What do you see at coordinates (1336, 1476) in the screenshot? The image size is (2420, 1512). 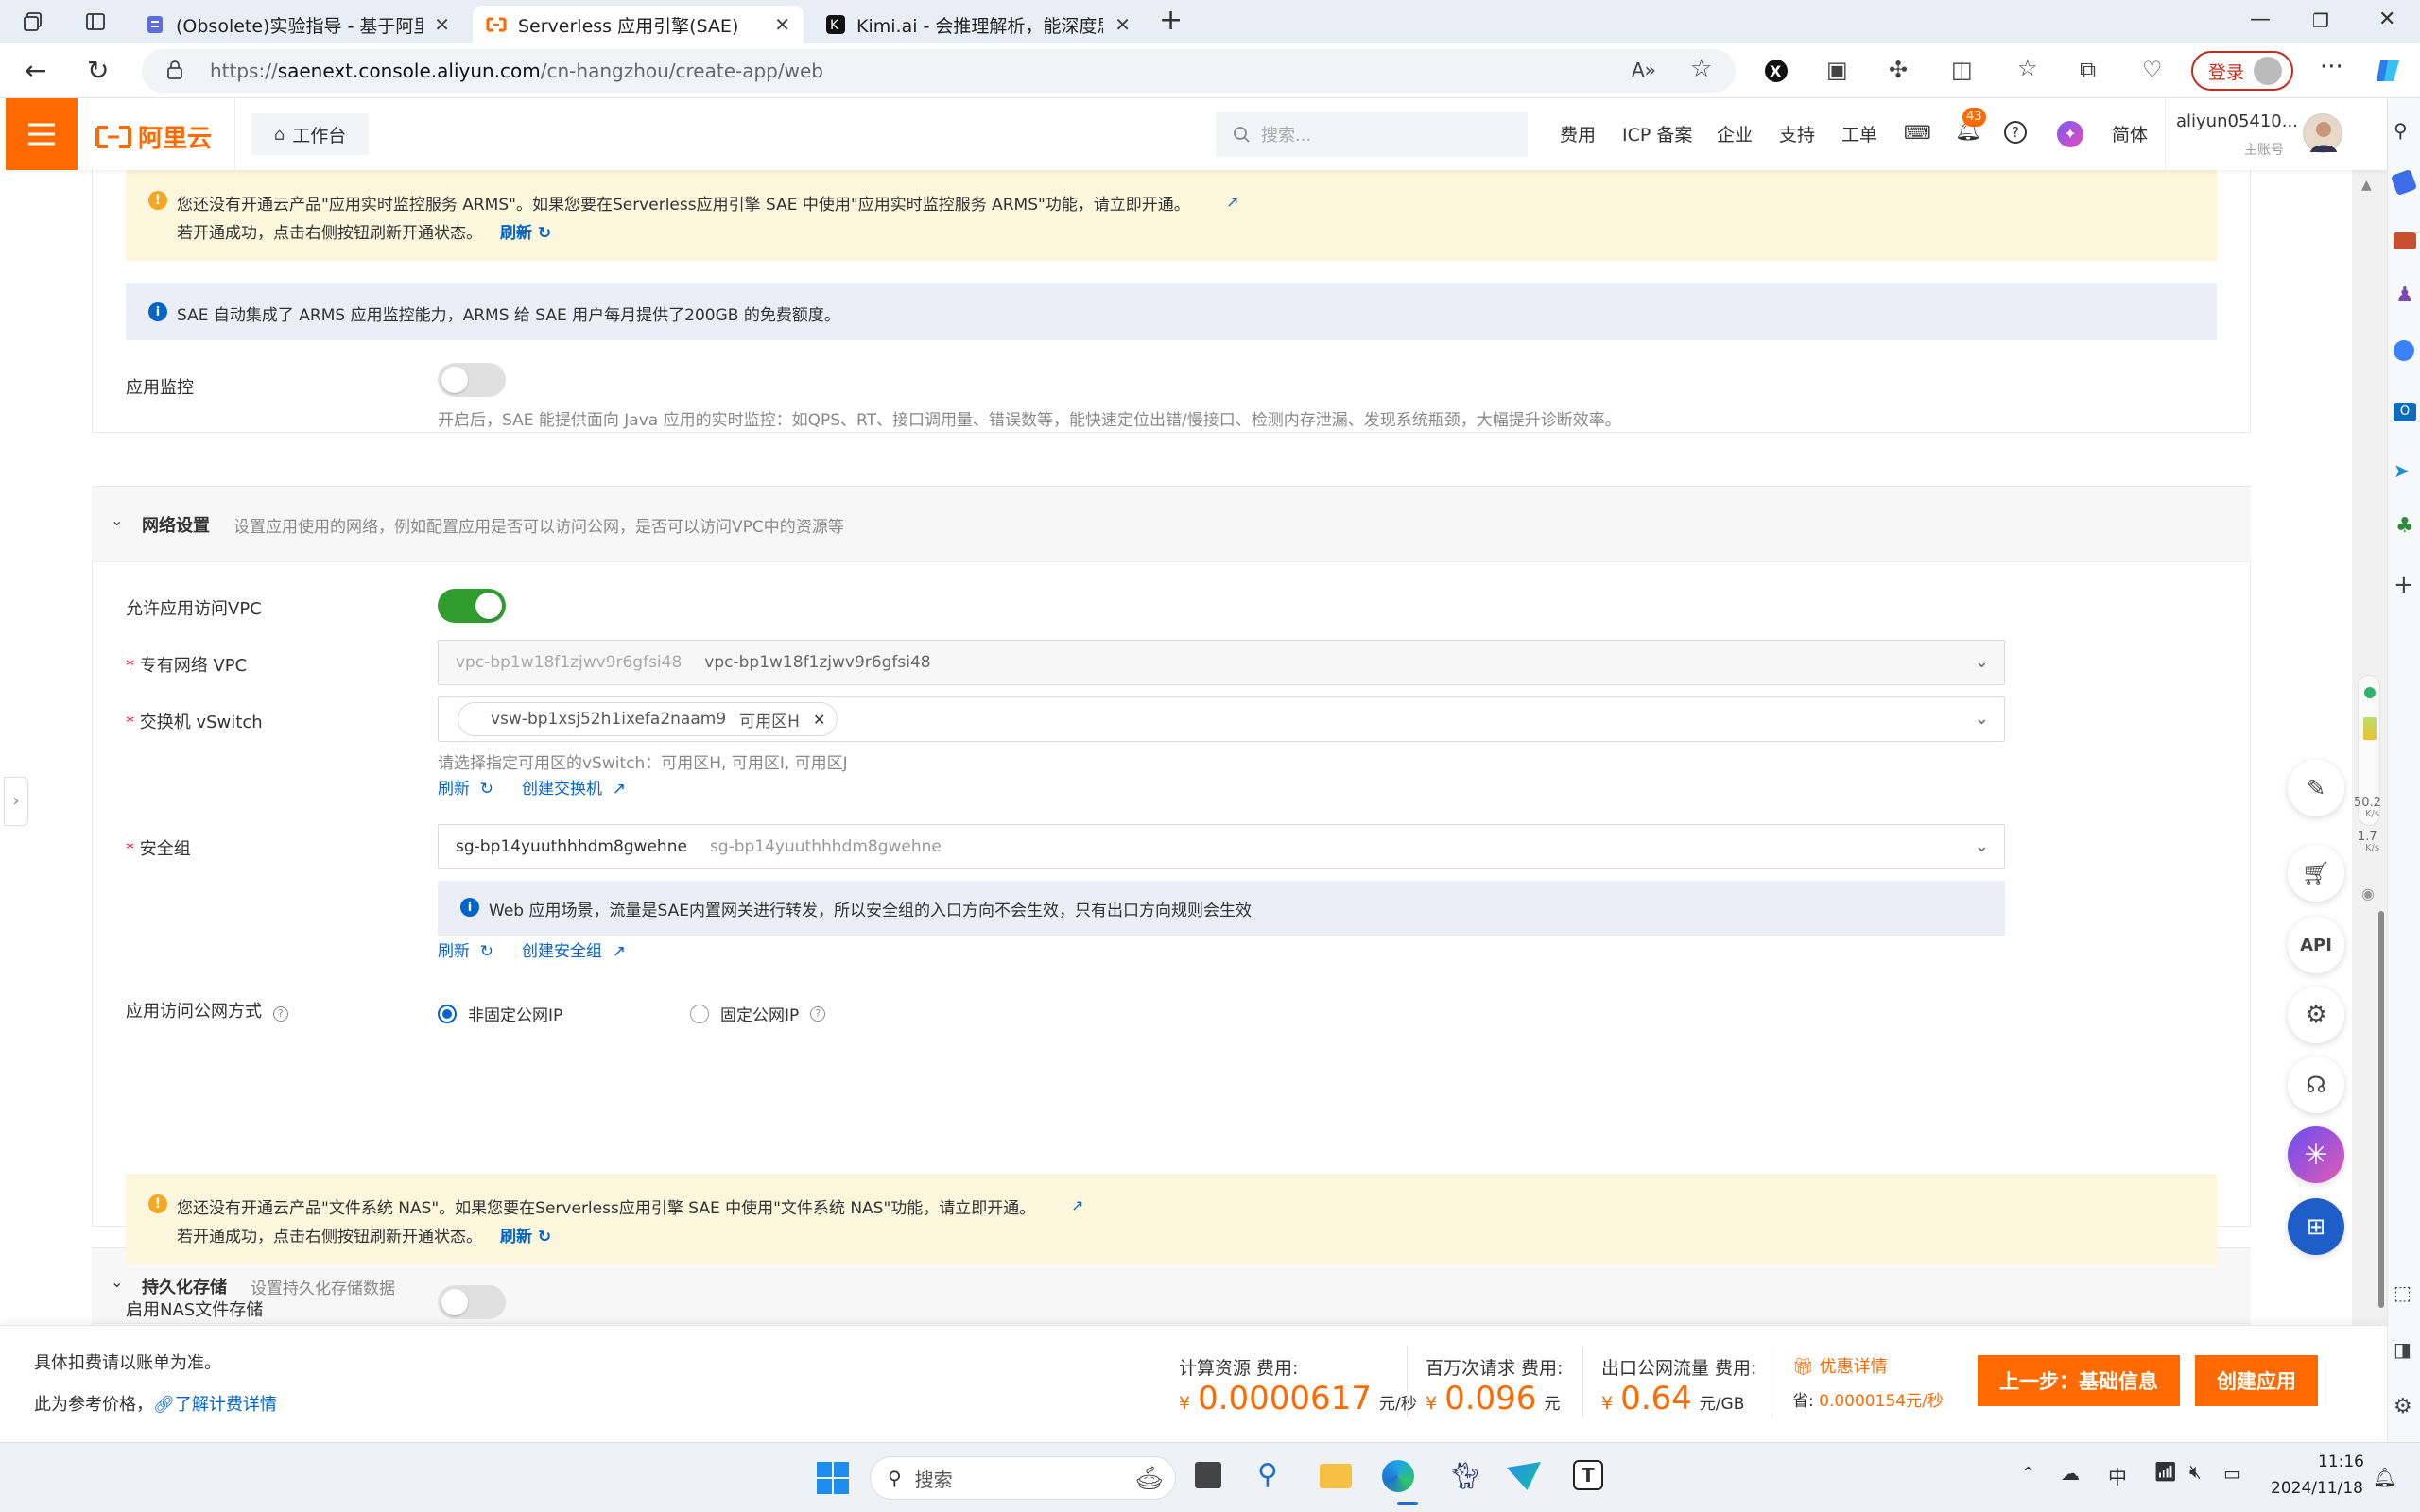 I see `file-explorer-icon` at bounding box center [1336, 1476].